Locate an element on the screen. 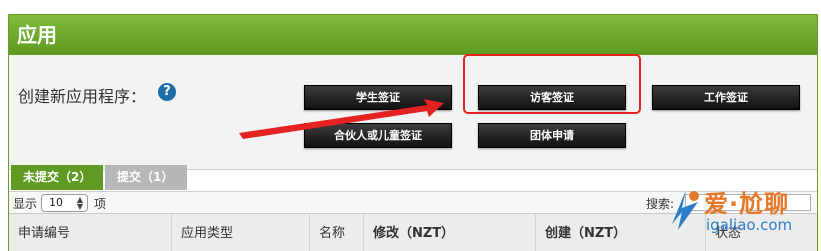 The width and height of the screenshot is (821, 251). group-application-button: 团体申请 is located at coordinates (552, 135).